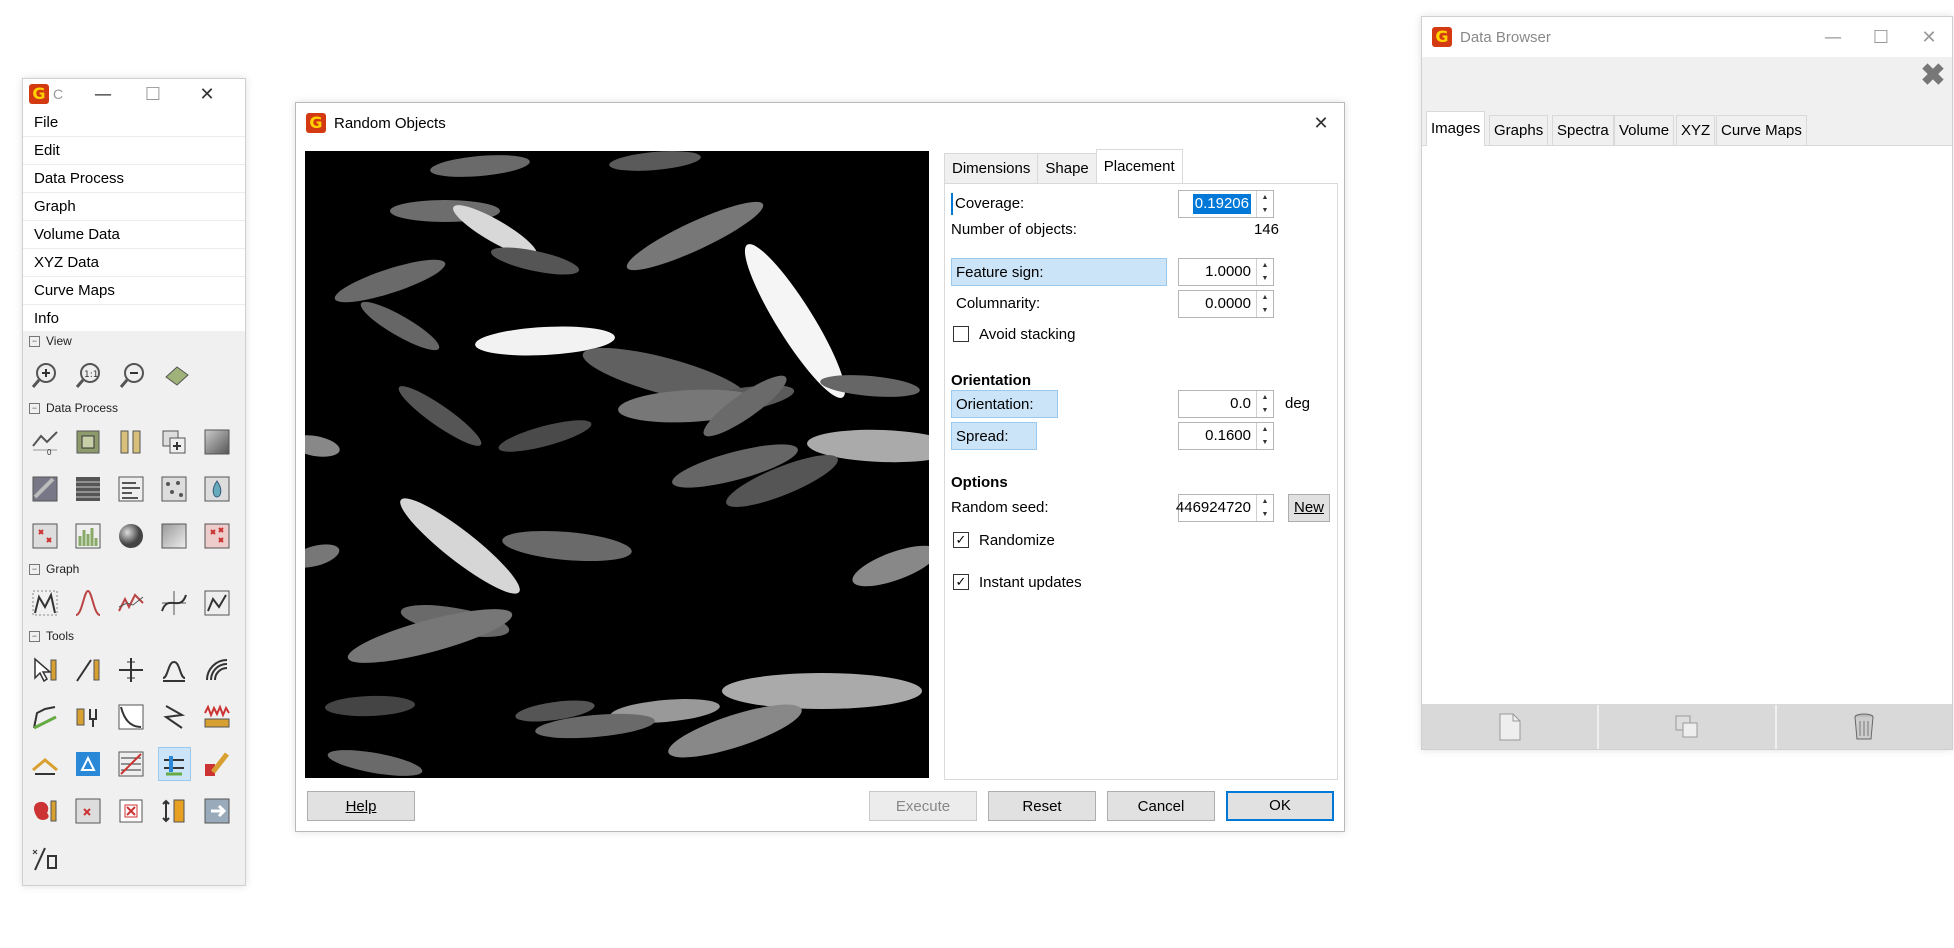  What do you see at coordinates (134, 235) in the screenshot?
I see `menu-volume-data: Volume Data` at bounding box center [134, 235].